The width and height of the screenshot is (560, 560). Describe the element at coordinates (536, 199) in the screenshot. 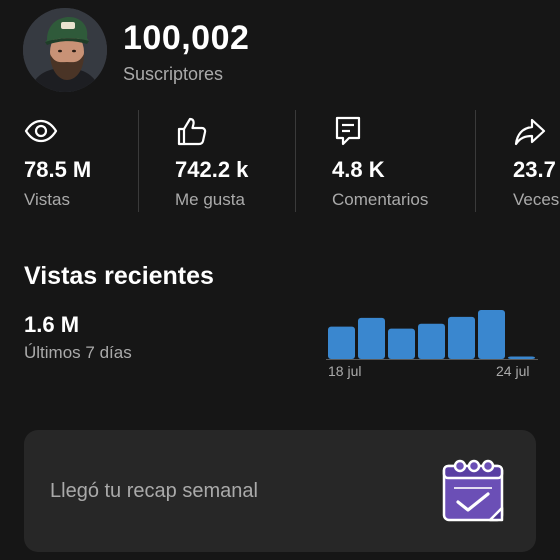

I see `stat-label: Veces` at that location.